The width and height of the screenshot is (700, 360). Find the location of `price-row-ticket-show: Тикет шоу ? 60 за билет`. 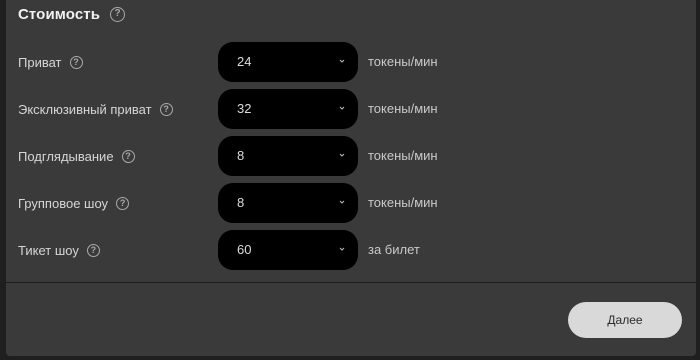

price-row-ticket-show: Тикет шоу ? 60 за билет is located at coordinates (351, 250).